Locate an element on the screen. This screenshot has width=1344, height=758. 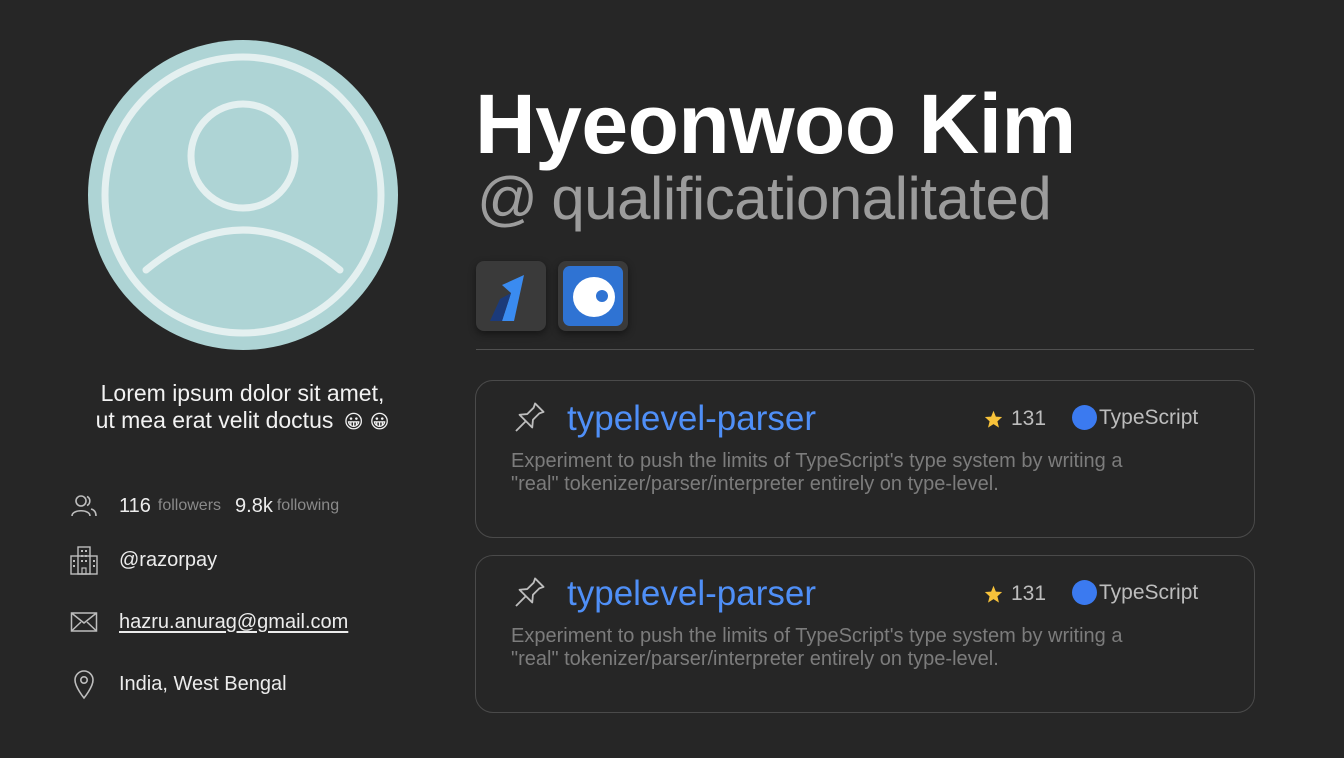
bio-line-1: Lorem ipsum dolor sit amet, is located at coordinates (242, 393).